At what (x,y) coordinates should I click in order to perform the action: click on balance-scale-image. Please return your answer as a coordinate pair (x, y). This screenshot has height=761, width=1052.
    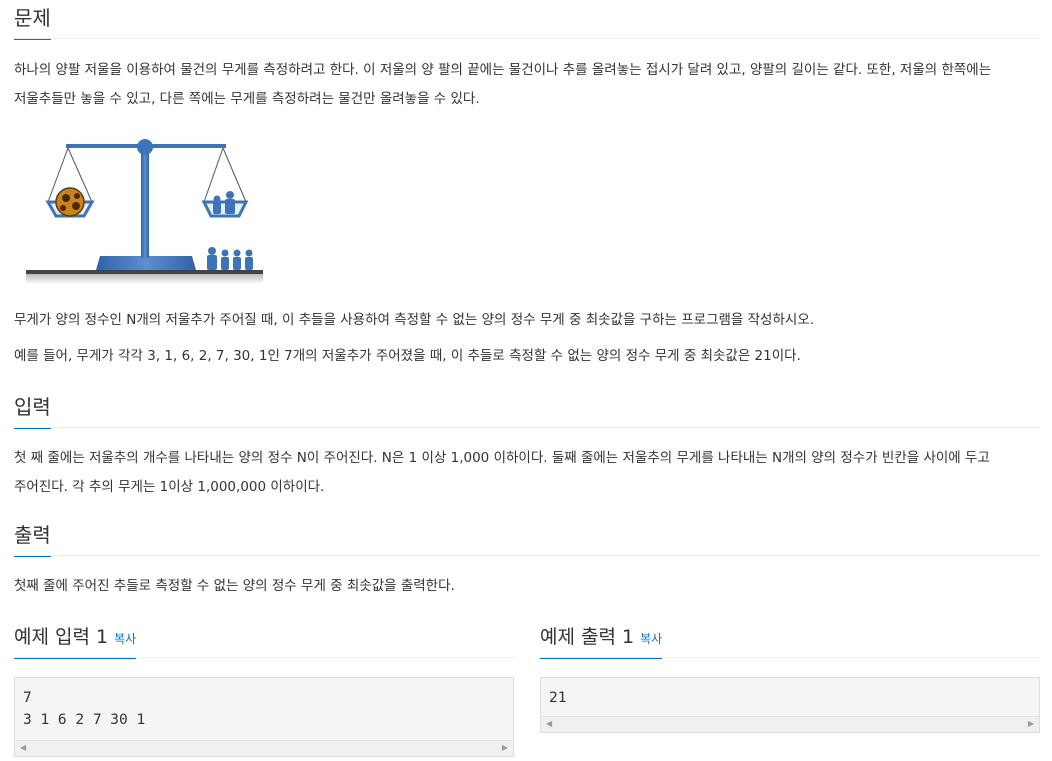
    Looking at the image, I should click on (144, 211).